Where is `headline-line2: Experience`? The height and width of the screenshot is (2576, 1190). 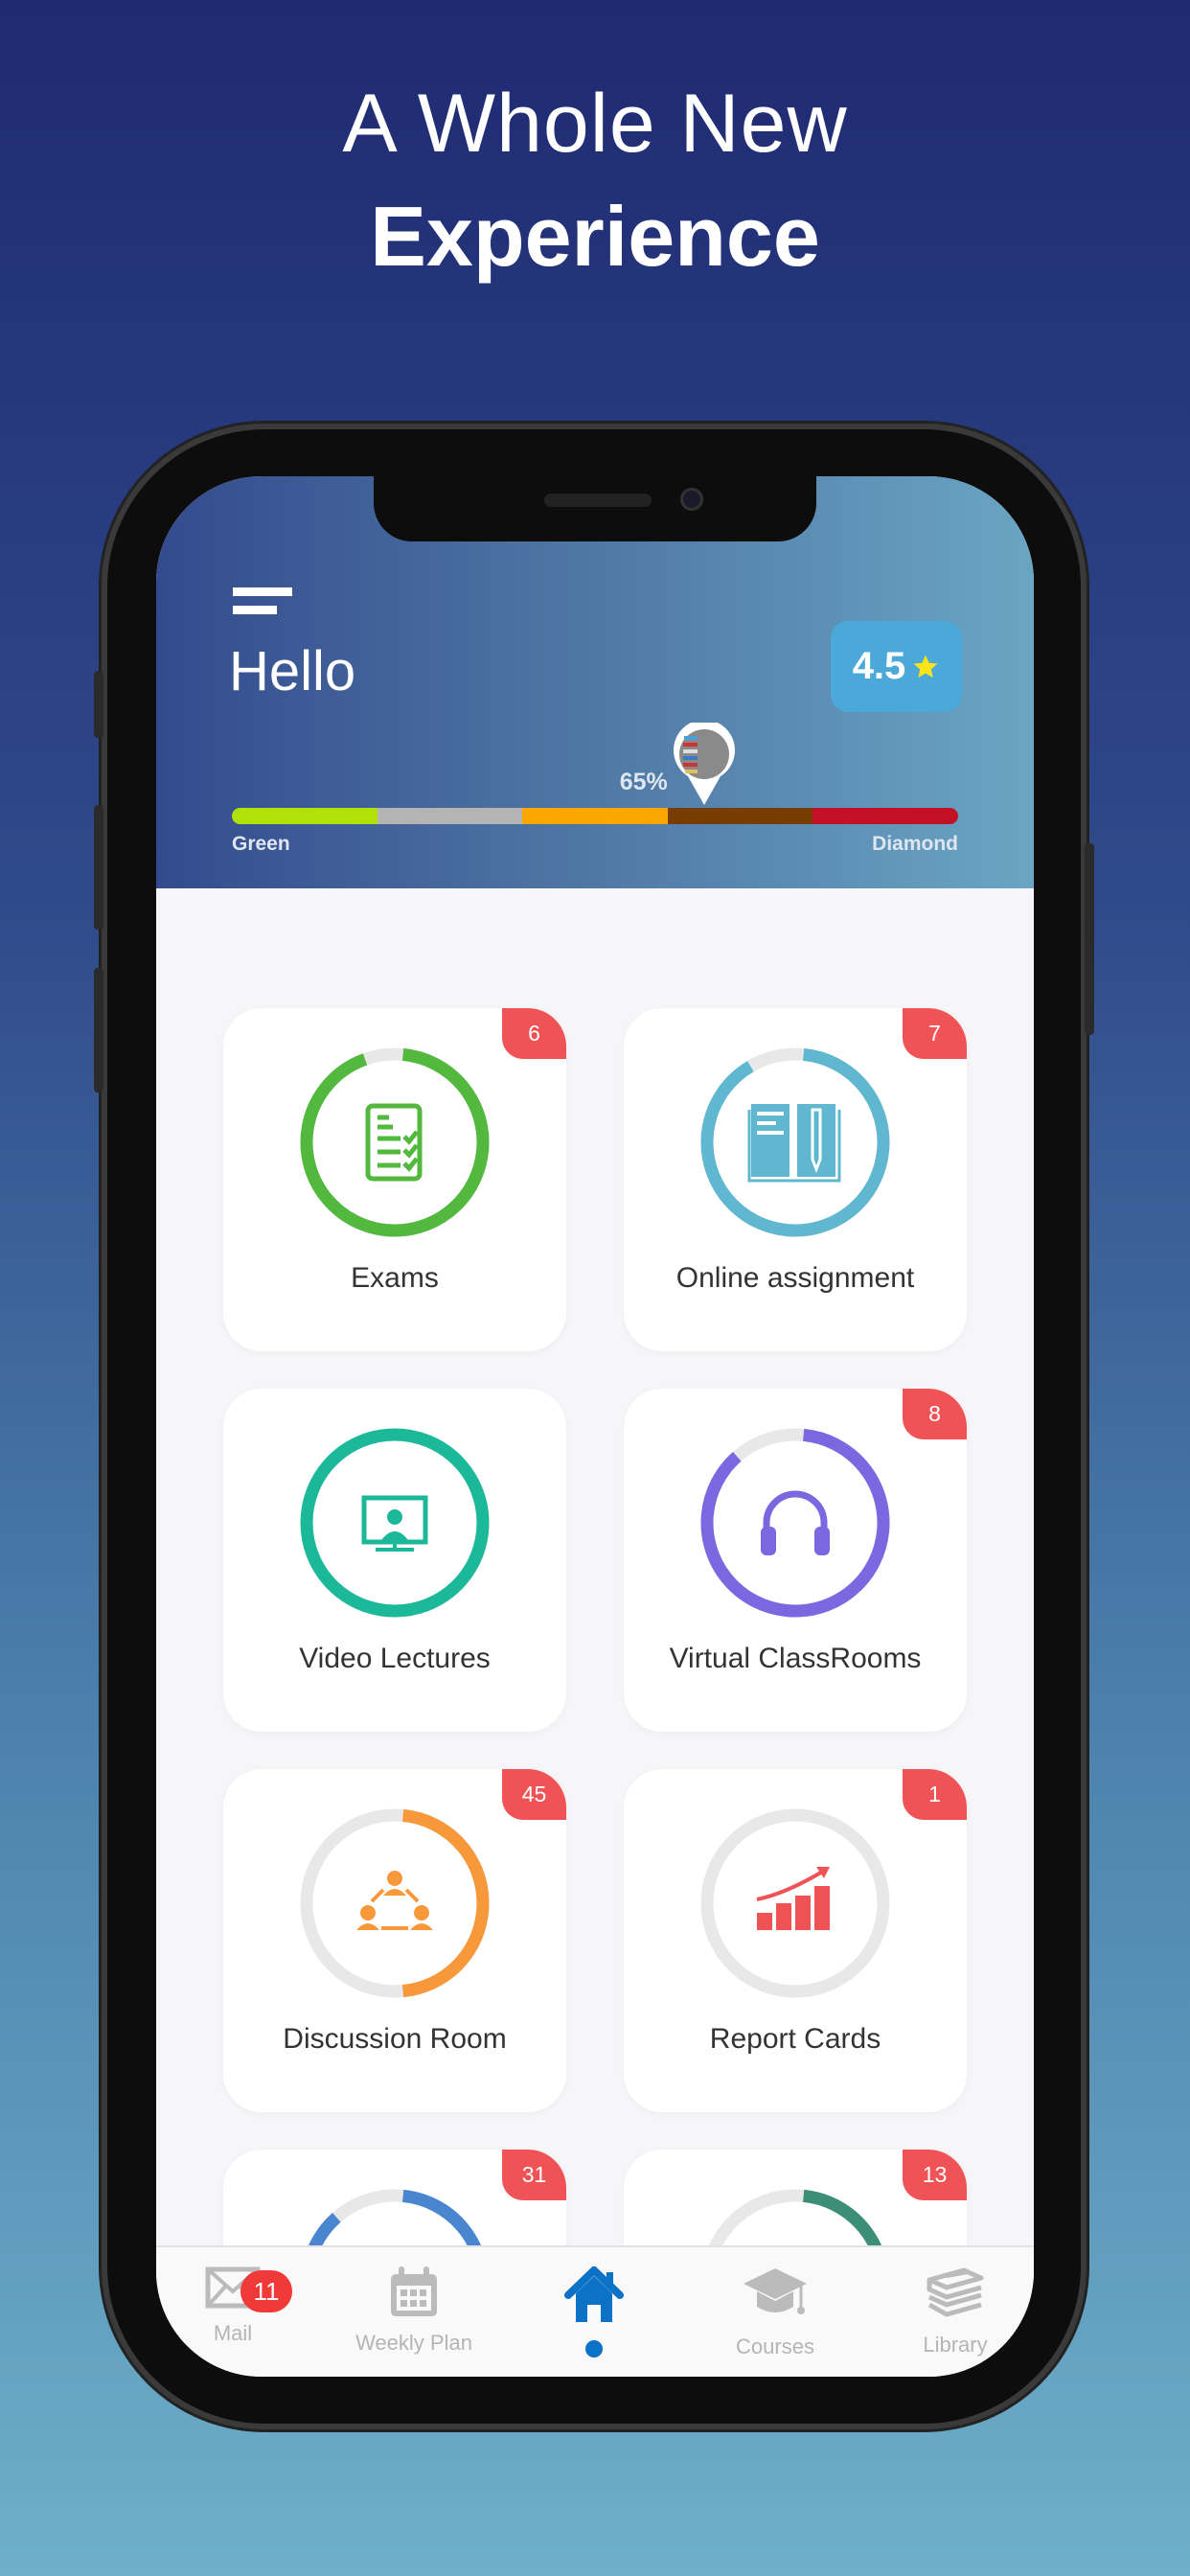 headline-line2: Experience is located at coordinates (595, 236).